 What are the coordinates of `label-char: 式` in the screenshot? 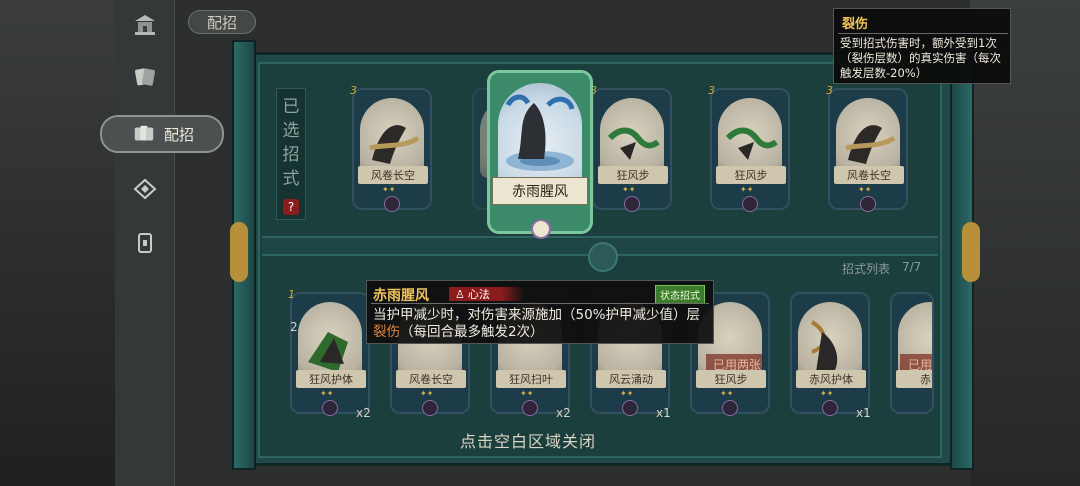 It's located at (291, 179).